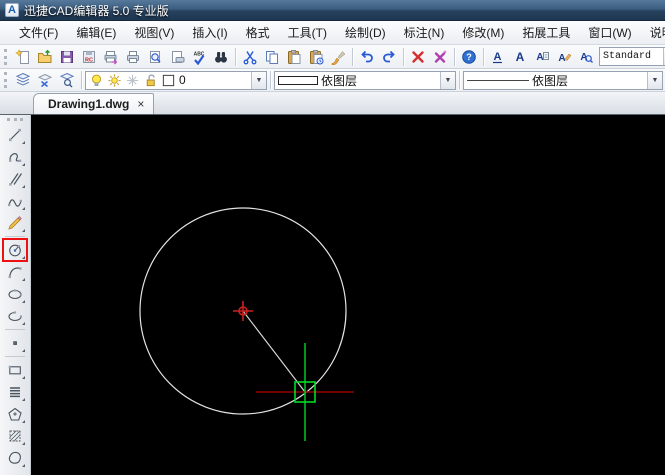 This screenshot has width=665, height=475. Describe the element at coordinates (294, 57) in the screenshot. I see `paste-button` at that location.